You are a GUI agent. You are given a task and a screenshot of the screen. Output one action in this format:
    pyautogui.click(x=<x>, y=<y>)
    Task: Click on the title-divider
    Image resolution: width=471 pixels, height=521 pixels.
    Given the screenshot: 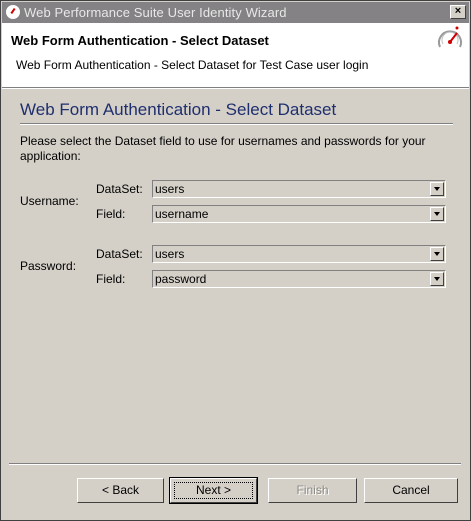 What is the action you would take?
    pyautogui.click(x=236, y=124)
    